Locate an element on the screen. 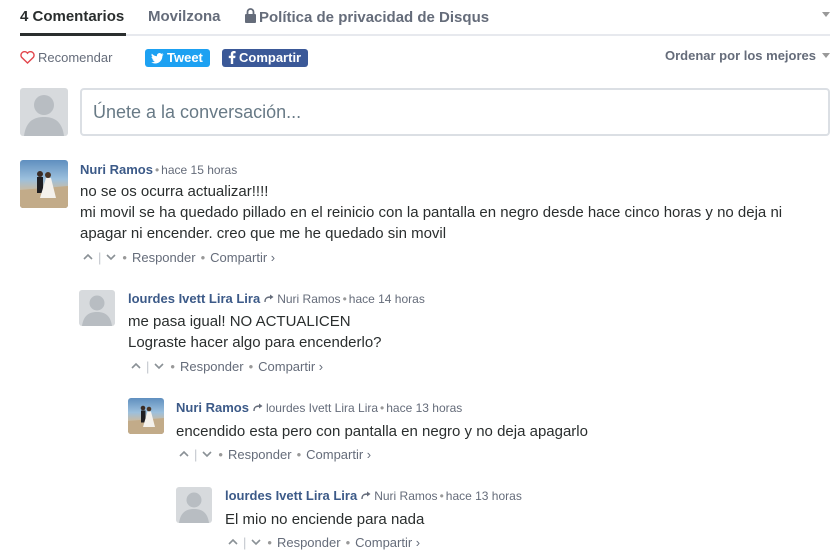 The height and width of the screenshot is (557, 838). tweet-label: Tweet is located at coordinates (185, 57).